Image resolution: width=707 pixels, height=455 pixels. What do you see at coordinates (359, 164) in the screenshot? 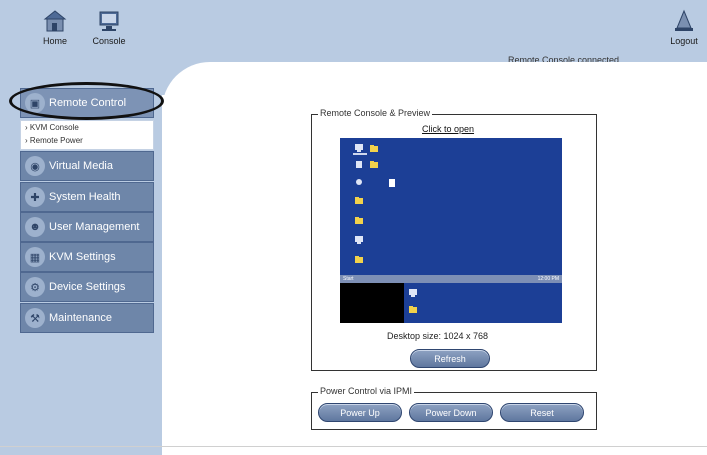
I see `recycle-bin-icon` at bounding box center [359, 164].